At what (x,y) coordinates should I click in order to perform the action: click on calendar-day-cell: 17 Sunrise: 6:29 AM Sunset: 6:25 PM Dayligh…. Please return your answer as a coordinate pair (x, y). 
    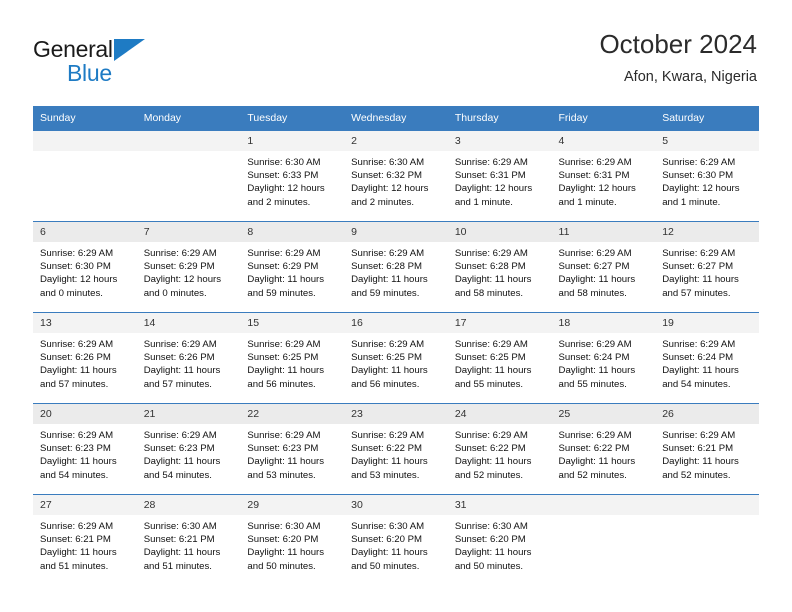
    Looking at the image, I should click on (499, 358).